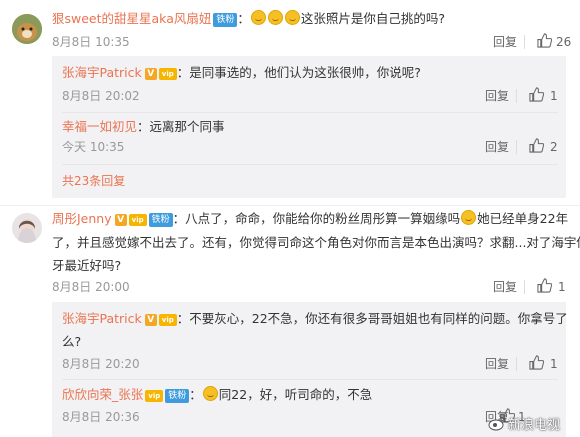  Describe the element at coordinates (534, 425) in the screenshot. I see `watermark: 新浪电视` at that location.